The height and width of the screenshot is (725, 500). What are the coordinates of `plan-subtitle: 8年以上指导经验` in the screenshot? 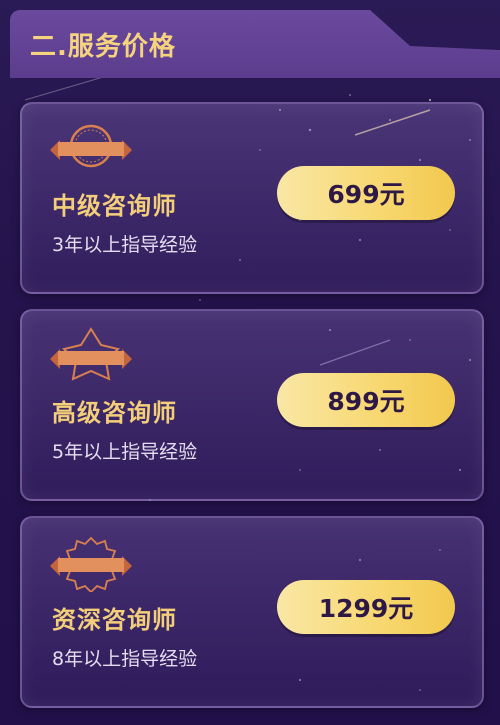 It's located at (125, 659).